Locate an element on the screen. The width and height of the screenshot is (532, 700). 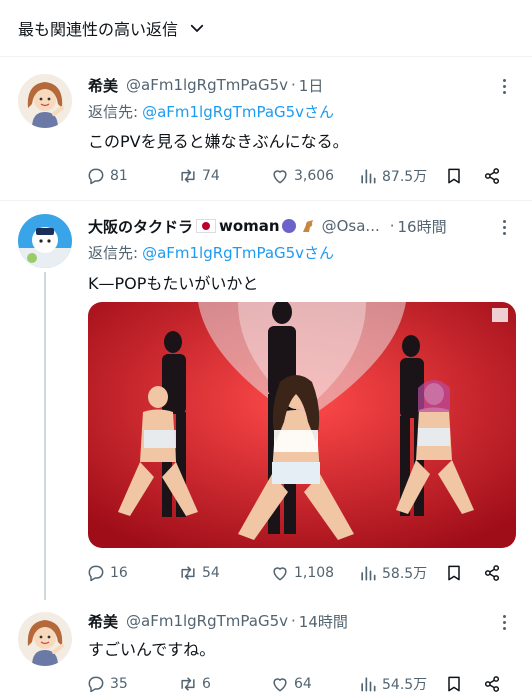
reply-count: 16 is located at coordinates (119, 573).